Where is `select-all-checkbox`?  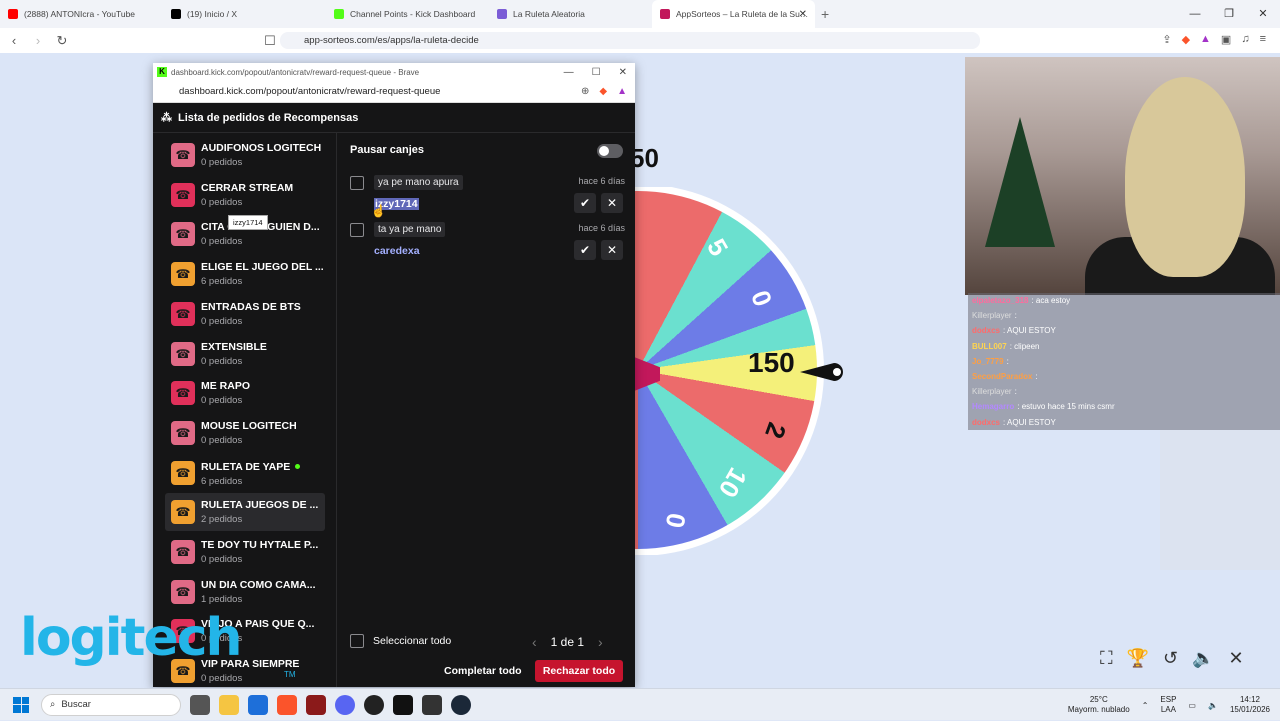 select-all-checkbox is located at coordinates (357, 641).